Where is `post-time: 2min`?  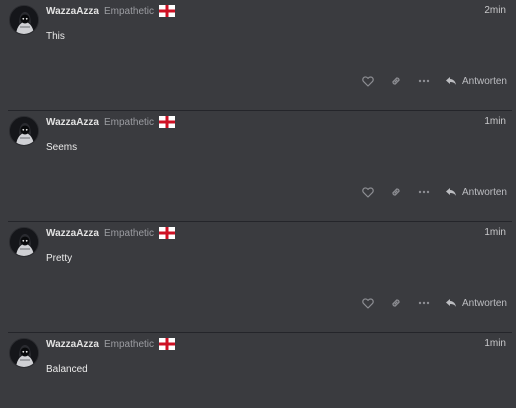
post-time: 2min is located at coordinates (495, 10).